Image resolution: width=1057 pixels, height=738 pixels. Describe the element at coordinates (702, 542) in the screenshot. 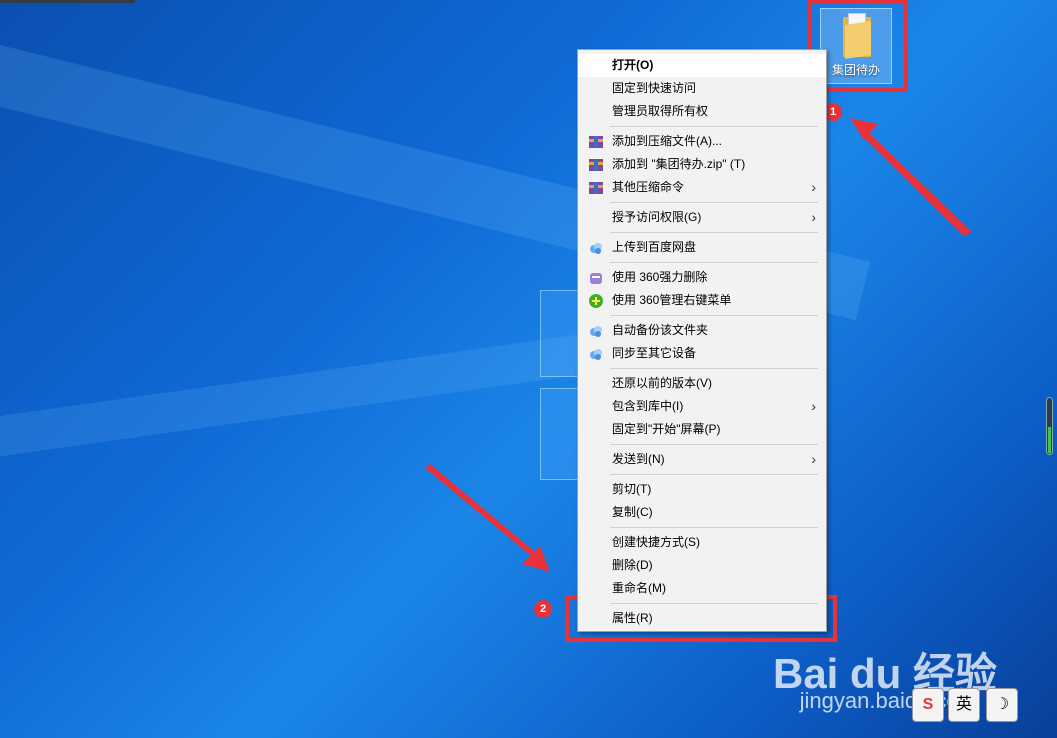

I see `menu-item: 创建快捷方式(S)` at that location.